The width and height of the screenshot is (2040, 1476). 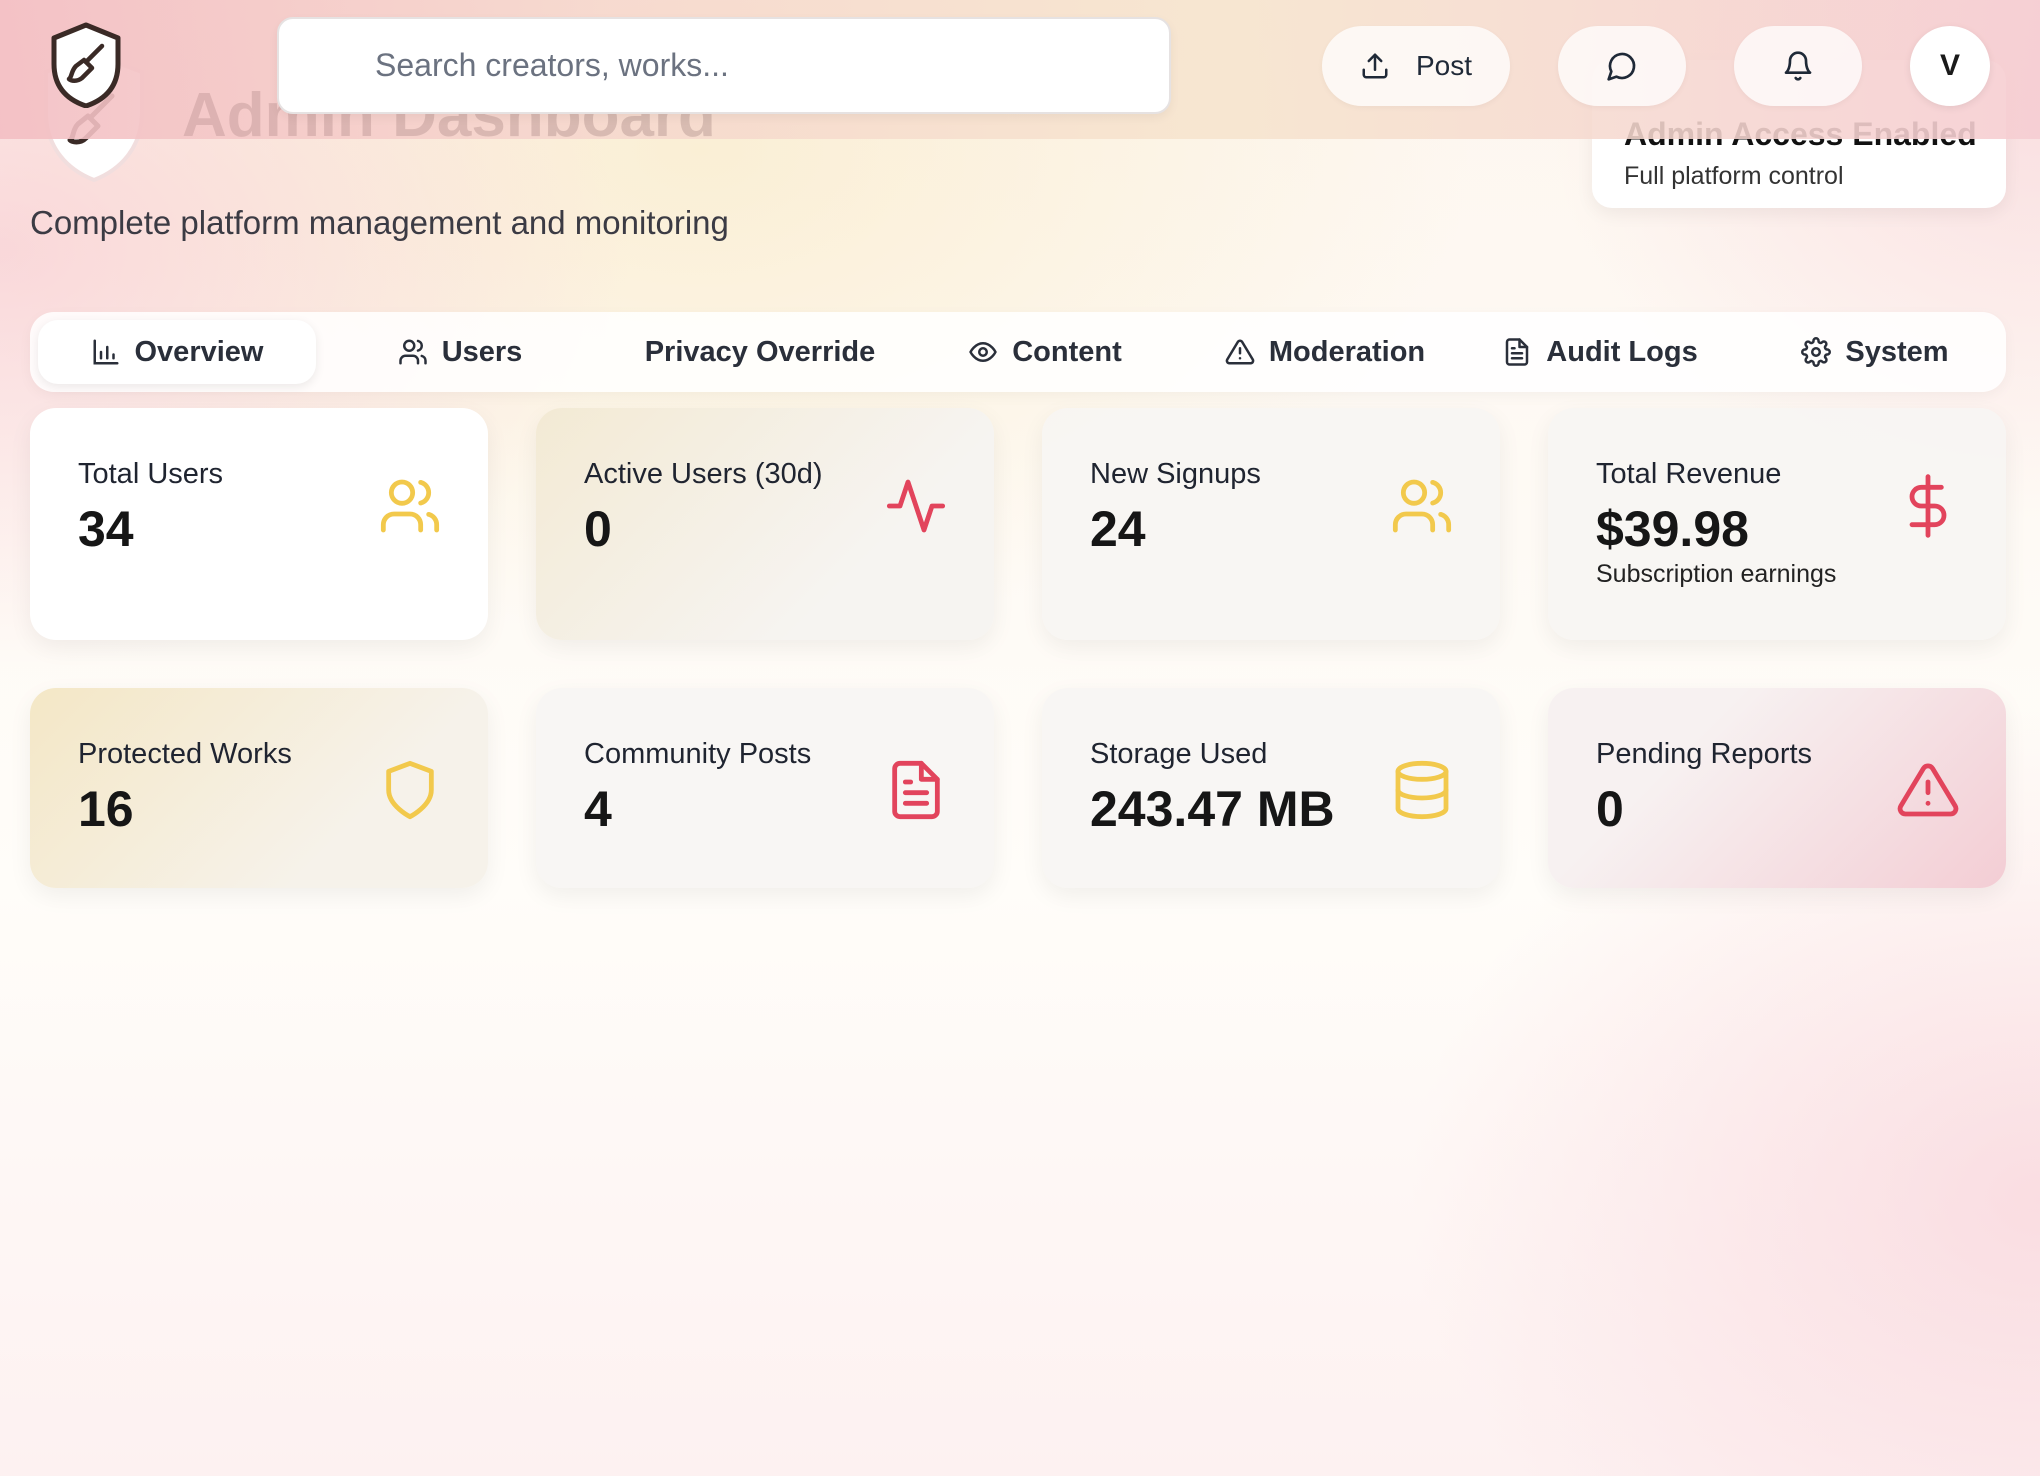 What do you see at coordinates (259, 788) in the screenshot?
I see `stat-card-protected-works: Protected Works 16` at bounding box center [259, 788].